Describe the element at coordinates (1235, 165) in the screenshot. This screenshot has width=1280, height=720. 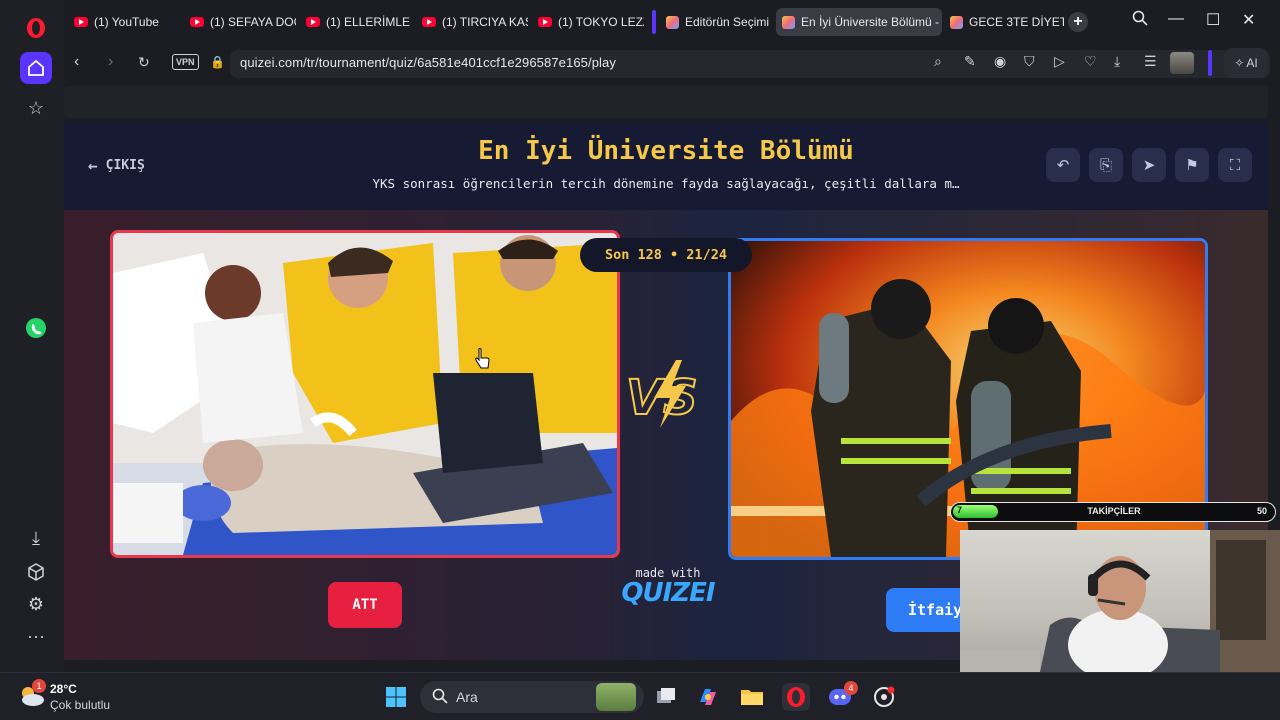
I see `fullscreen-icon: ⛶` at that location.